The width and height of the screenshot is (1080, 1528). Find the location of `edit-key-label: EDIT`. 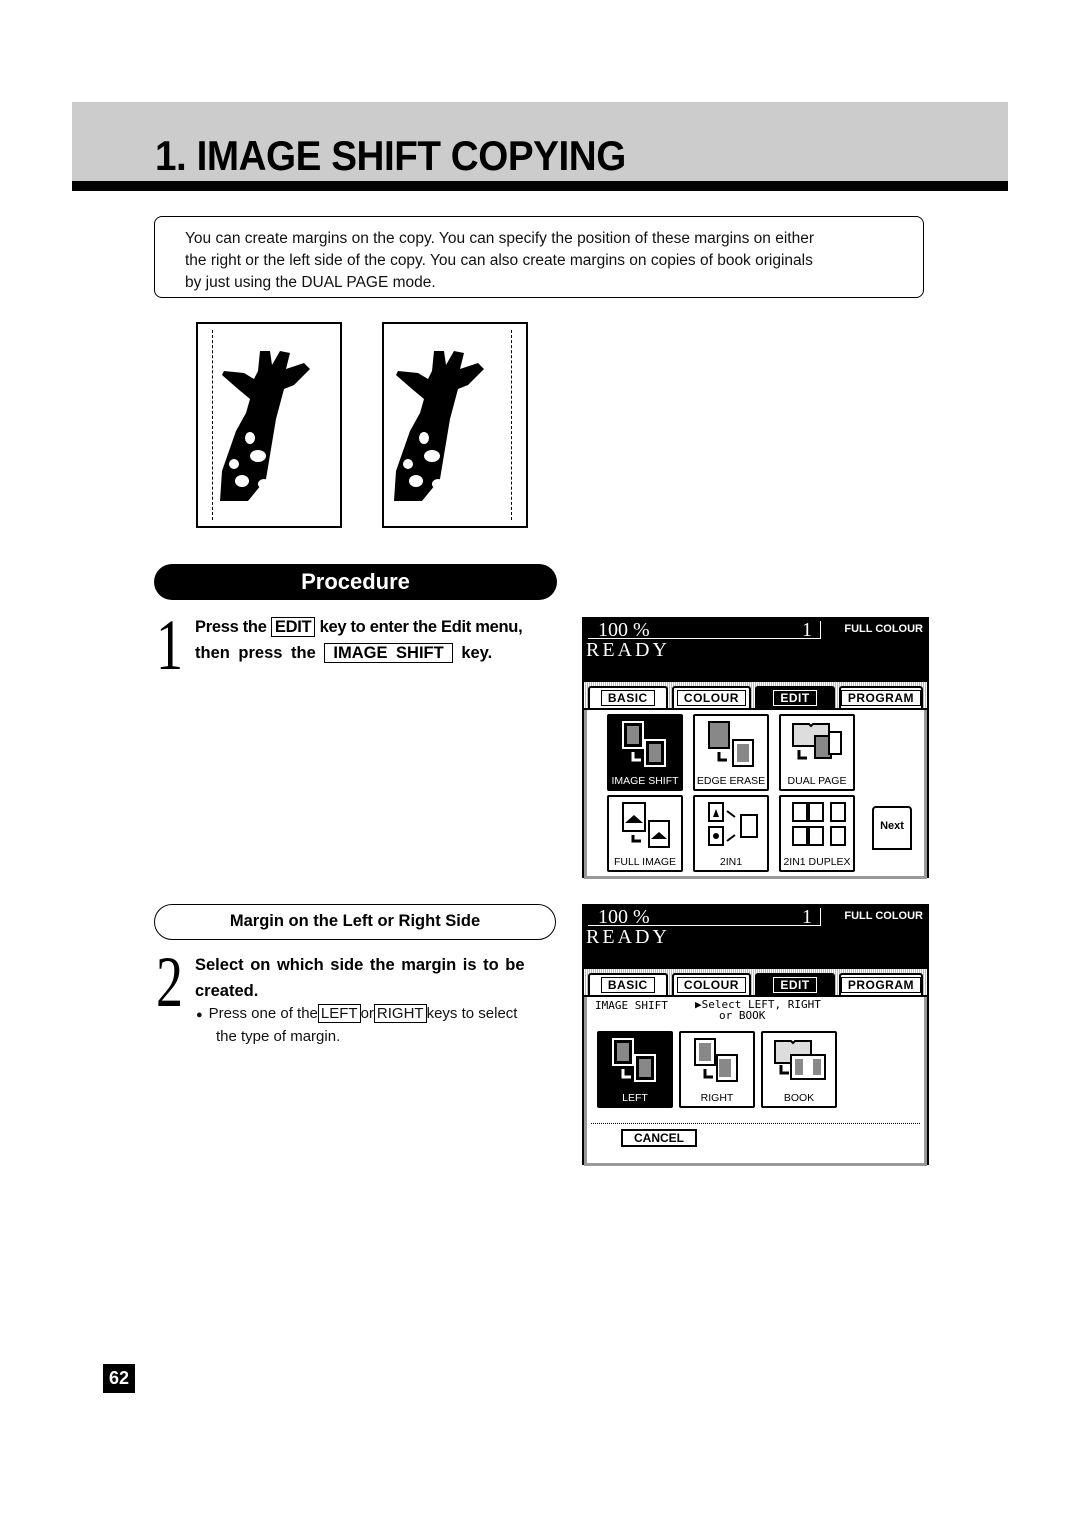

edit-key-label: EDIT is located at coordinates (293, 627).